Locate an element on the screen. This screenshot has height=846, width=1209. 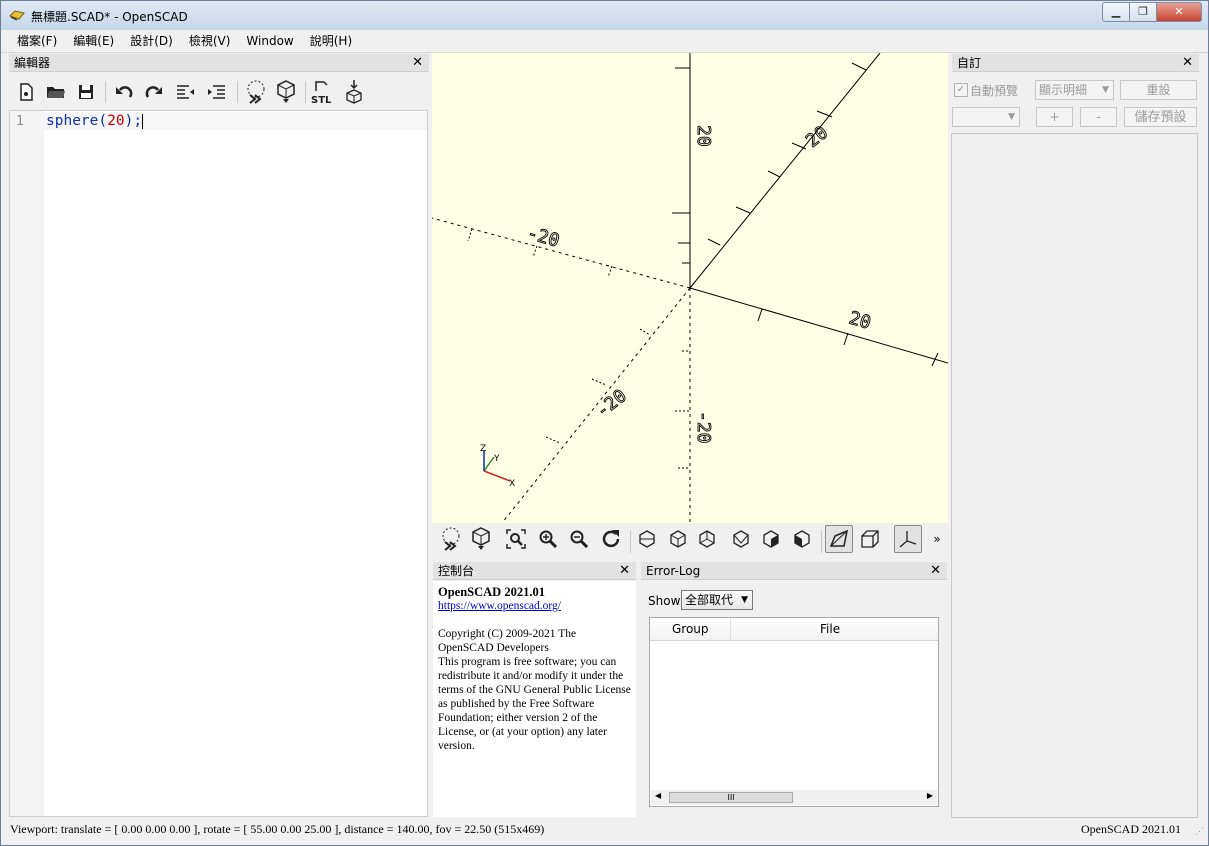
save-disk-icon is located at coordinates (86, 92).